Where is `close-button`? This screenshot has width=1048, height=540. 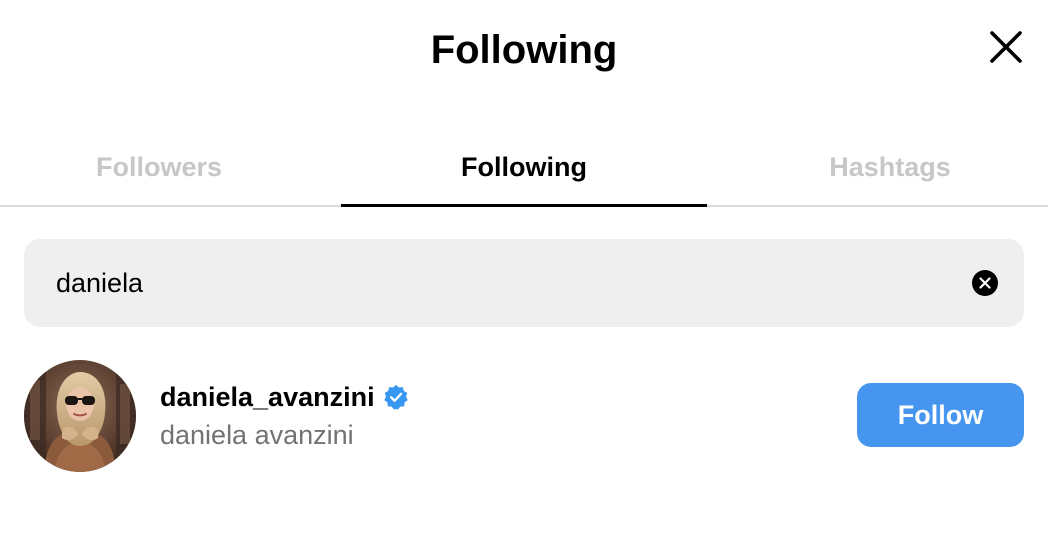 close-button is located at coordinates (1006, 47).